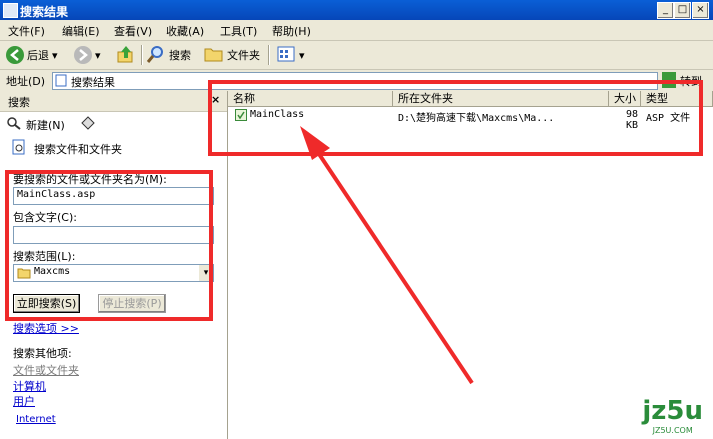  What do you see at coordinates (672, 411) in the screenshot?
I see `watermark-logo-text: jz5u` at bounding box center [672, 411].